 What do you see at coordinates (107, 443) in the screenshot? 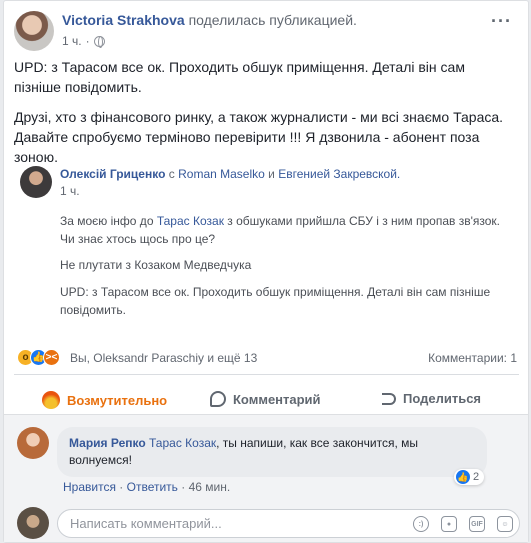
I see `commenter-name: Мария Репко` at bounding box center [107, 443].